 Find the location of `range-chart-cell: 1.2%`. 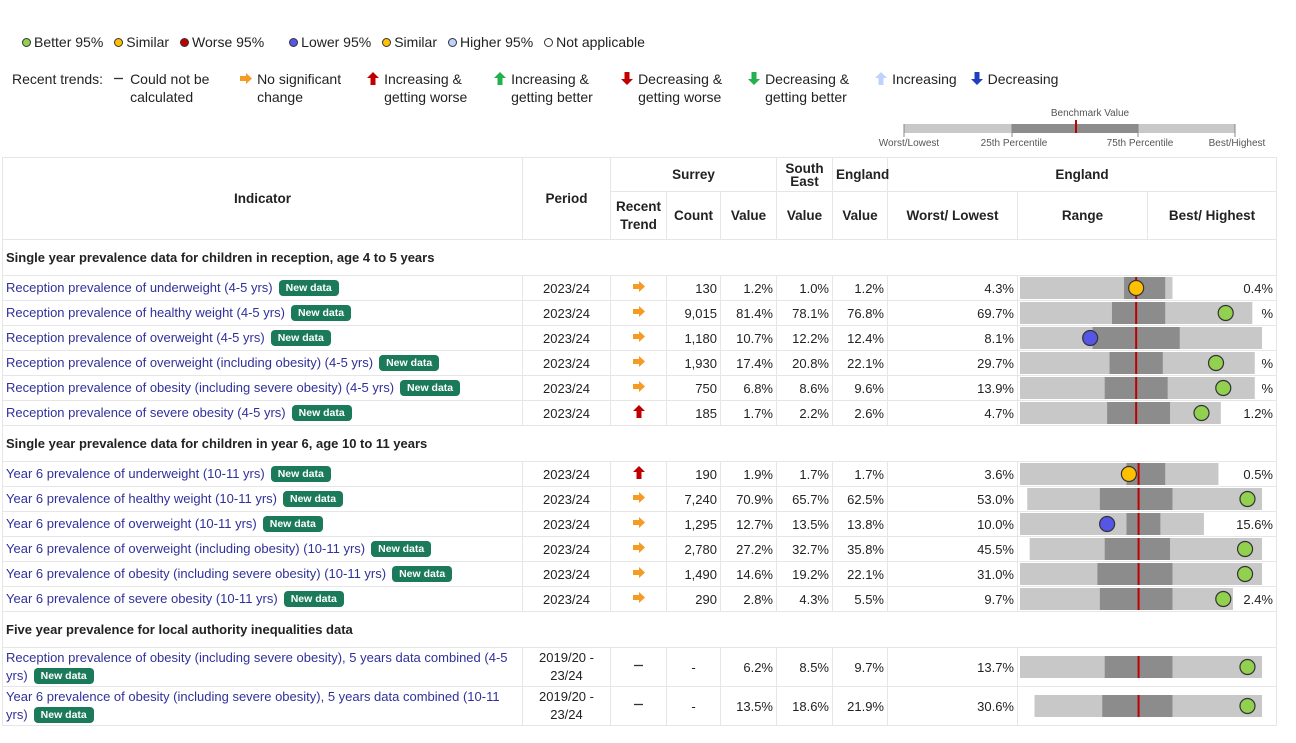

range-chart-cell: 1.2% is located at coordinates (1147, 413).